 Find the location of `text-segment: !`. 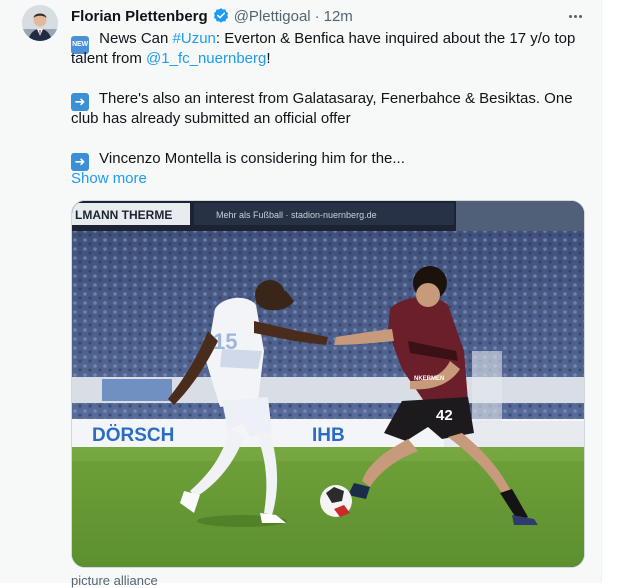

text-segment: ! is located at coordinates (268, 58).